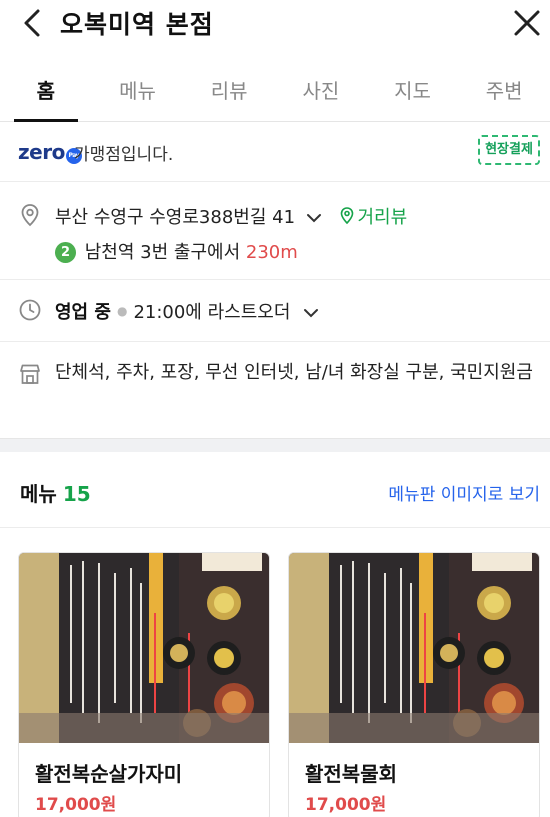  What do you see at coordinates (138, 91) in the screenshot?
I see `tab-menu: 메뉴` at bounding box center [138, 91].